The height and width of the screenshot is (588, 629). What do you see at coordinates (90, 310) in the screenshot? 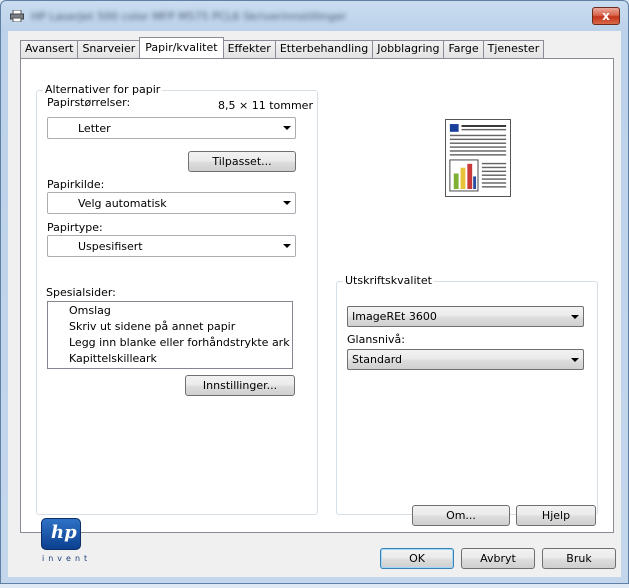
I see `list-item: Omslag` at bounding box center [90, 310].